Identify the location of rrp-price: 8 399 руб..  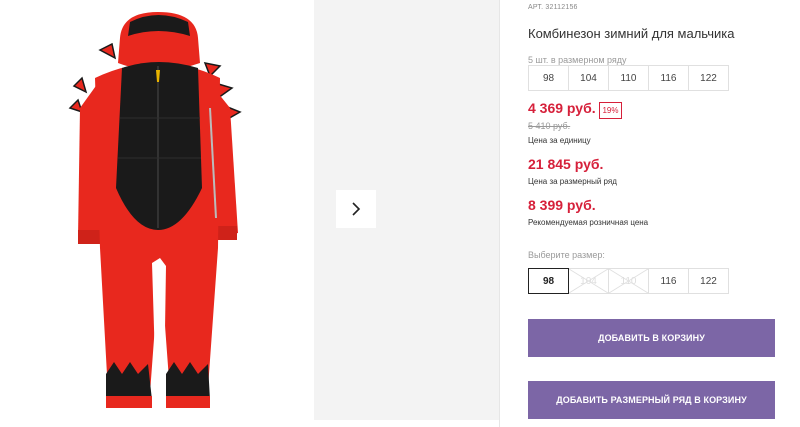
(562, 205).